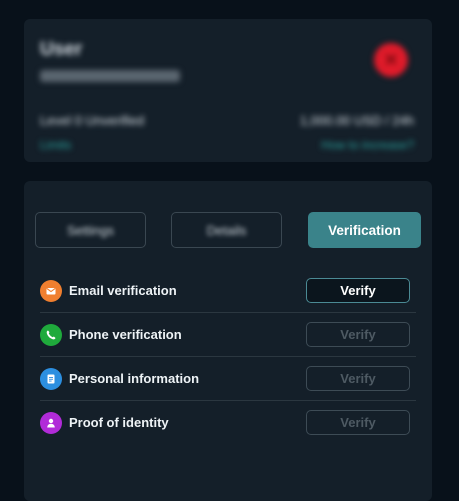  What do you see at coordinates (358, 378) in the screenshot?
I see `verify-personal-info-button: Verify` at bounding box center [358, 378].